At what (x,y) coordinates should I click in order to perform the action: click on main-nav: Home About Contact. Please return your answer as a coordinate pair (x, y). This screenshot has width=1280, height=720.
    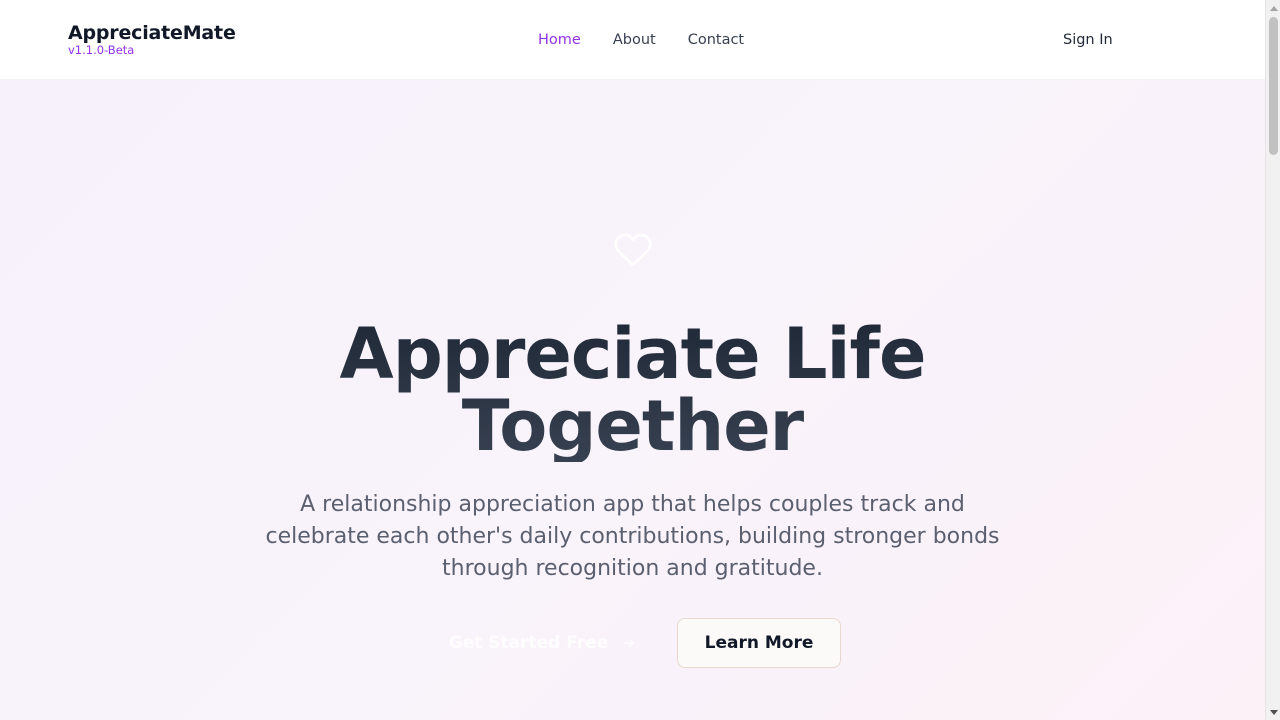
    Looking at the image, I should click on (641, 40).